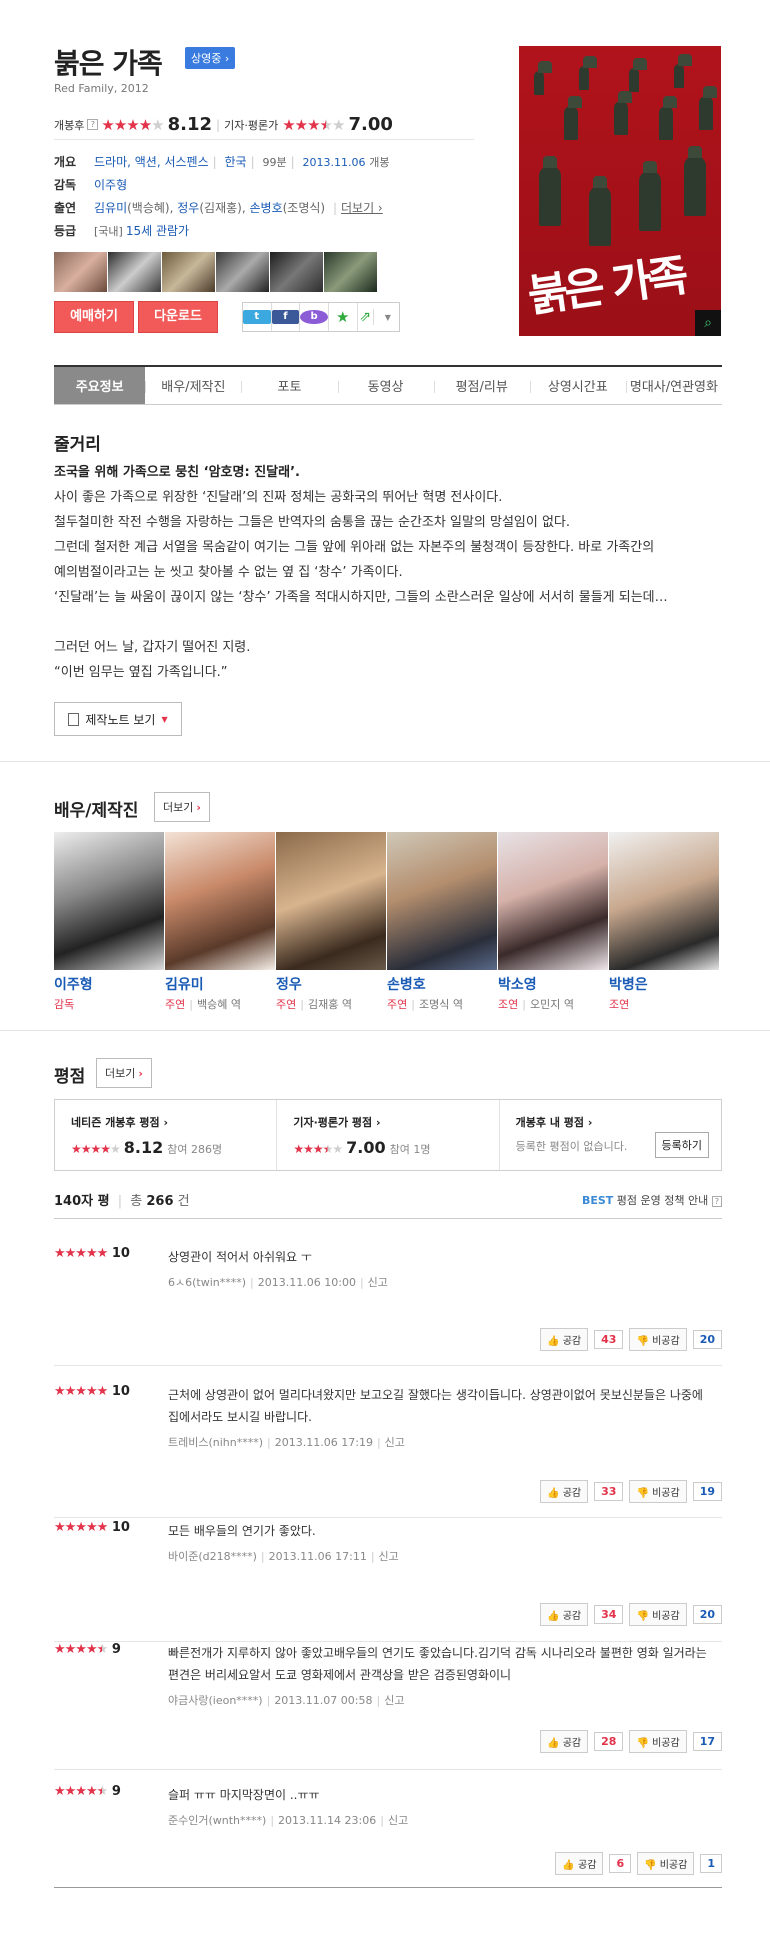 This screenshot has width=770, height=1946. Describe the element at coordinates (410, 1149) in the screenshot. I see `critic-count: 참여 1명` at that location.